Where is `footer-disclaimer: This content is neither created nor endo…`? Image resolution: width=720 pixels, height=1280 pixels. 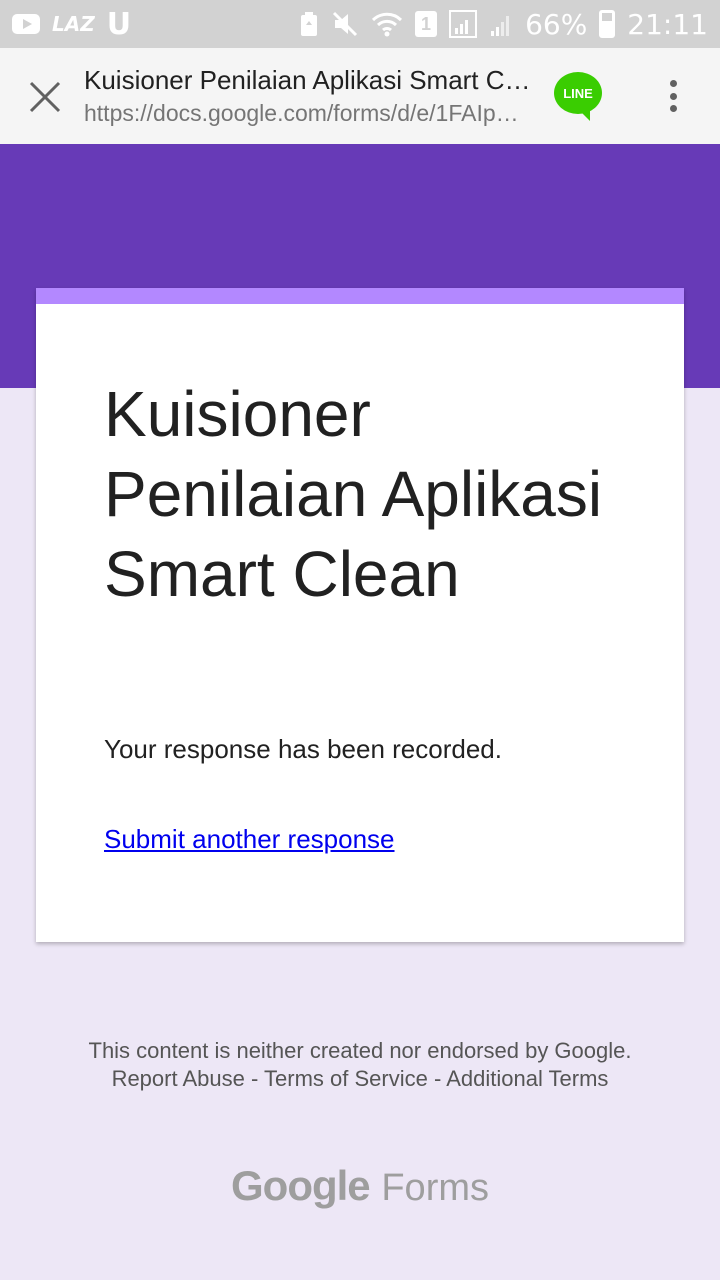 footer-disclaimer: This content is neither created nor endo… is located at coordinates (360, 1064).